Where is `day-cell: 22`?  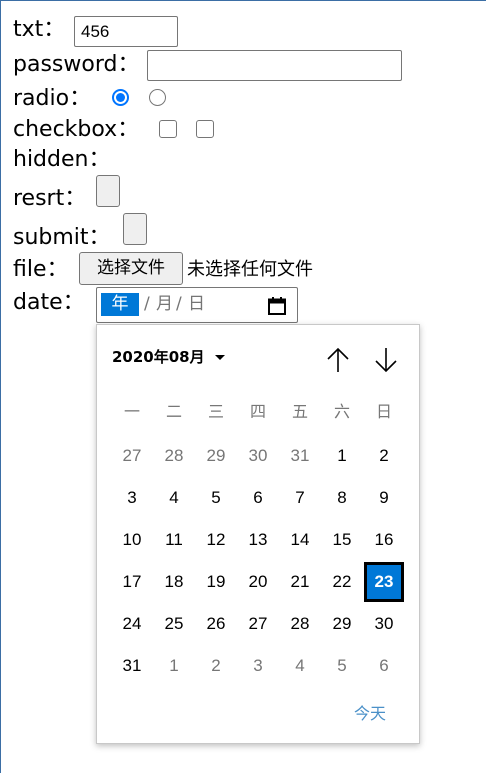 day-cell: 22 is located at coordinates (342, 582).